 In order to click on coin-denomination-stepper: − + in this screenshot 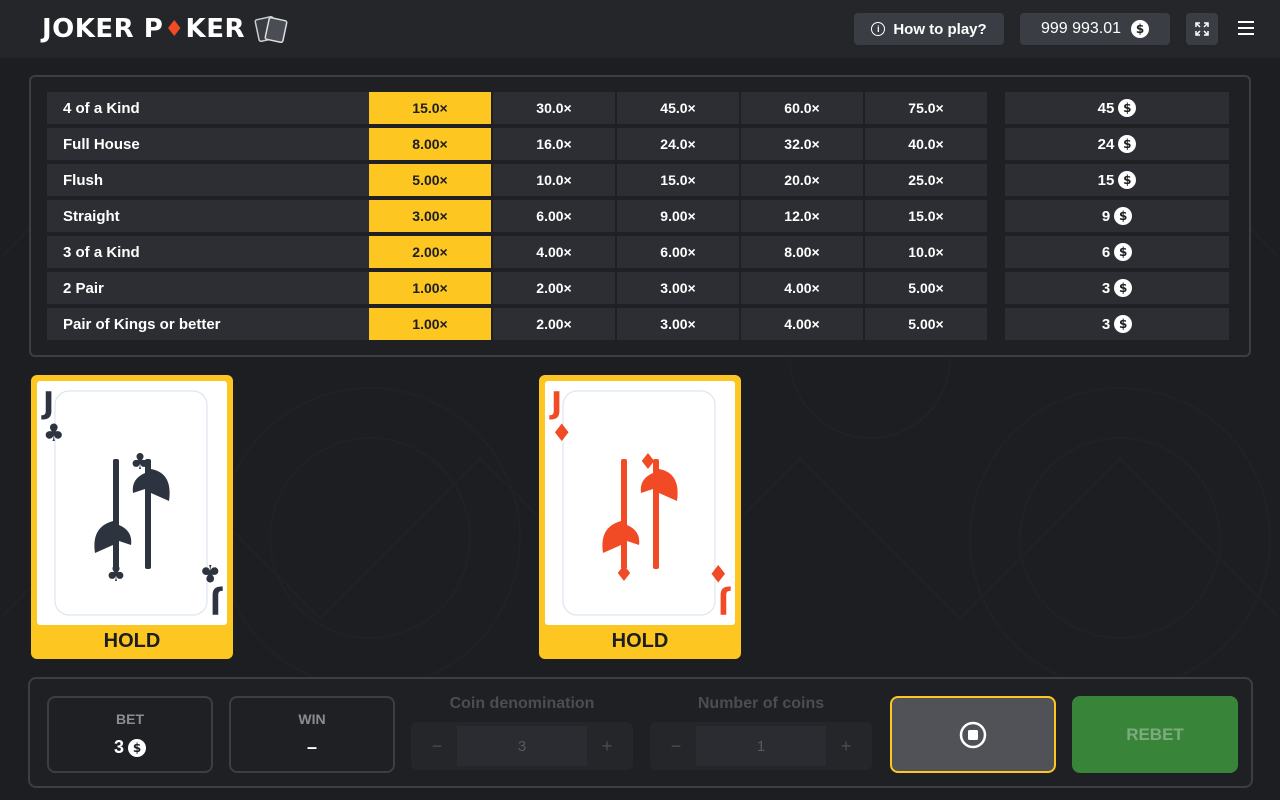, I will do `click(522, 746)`.